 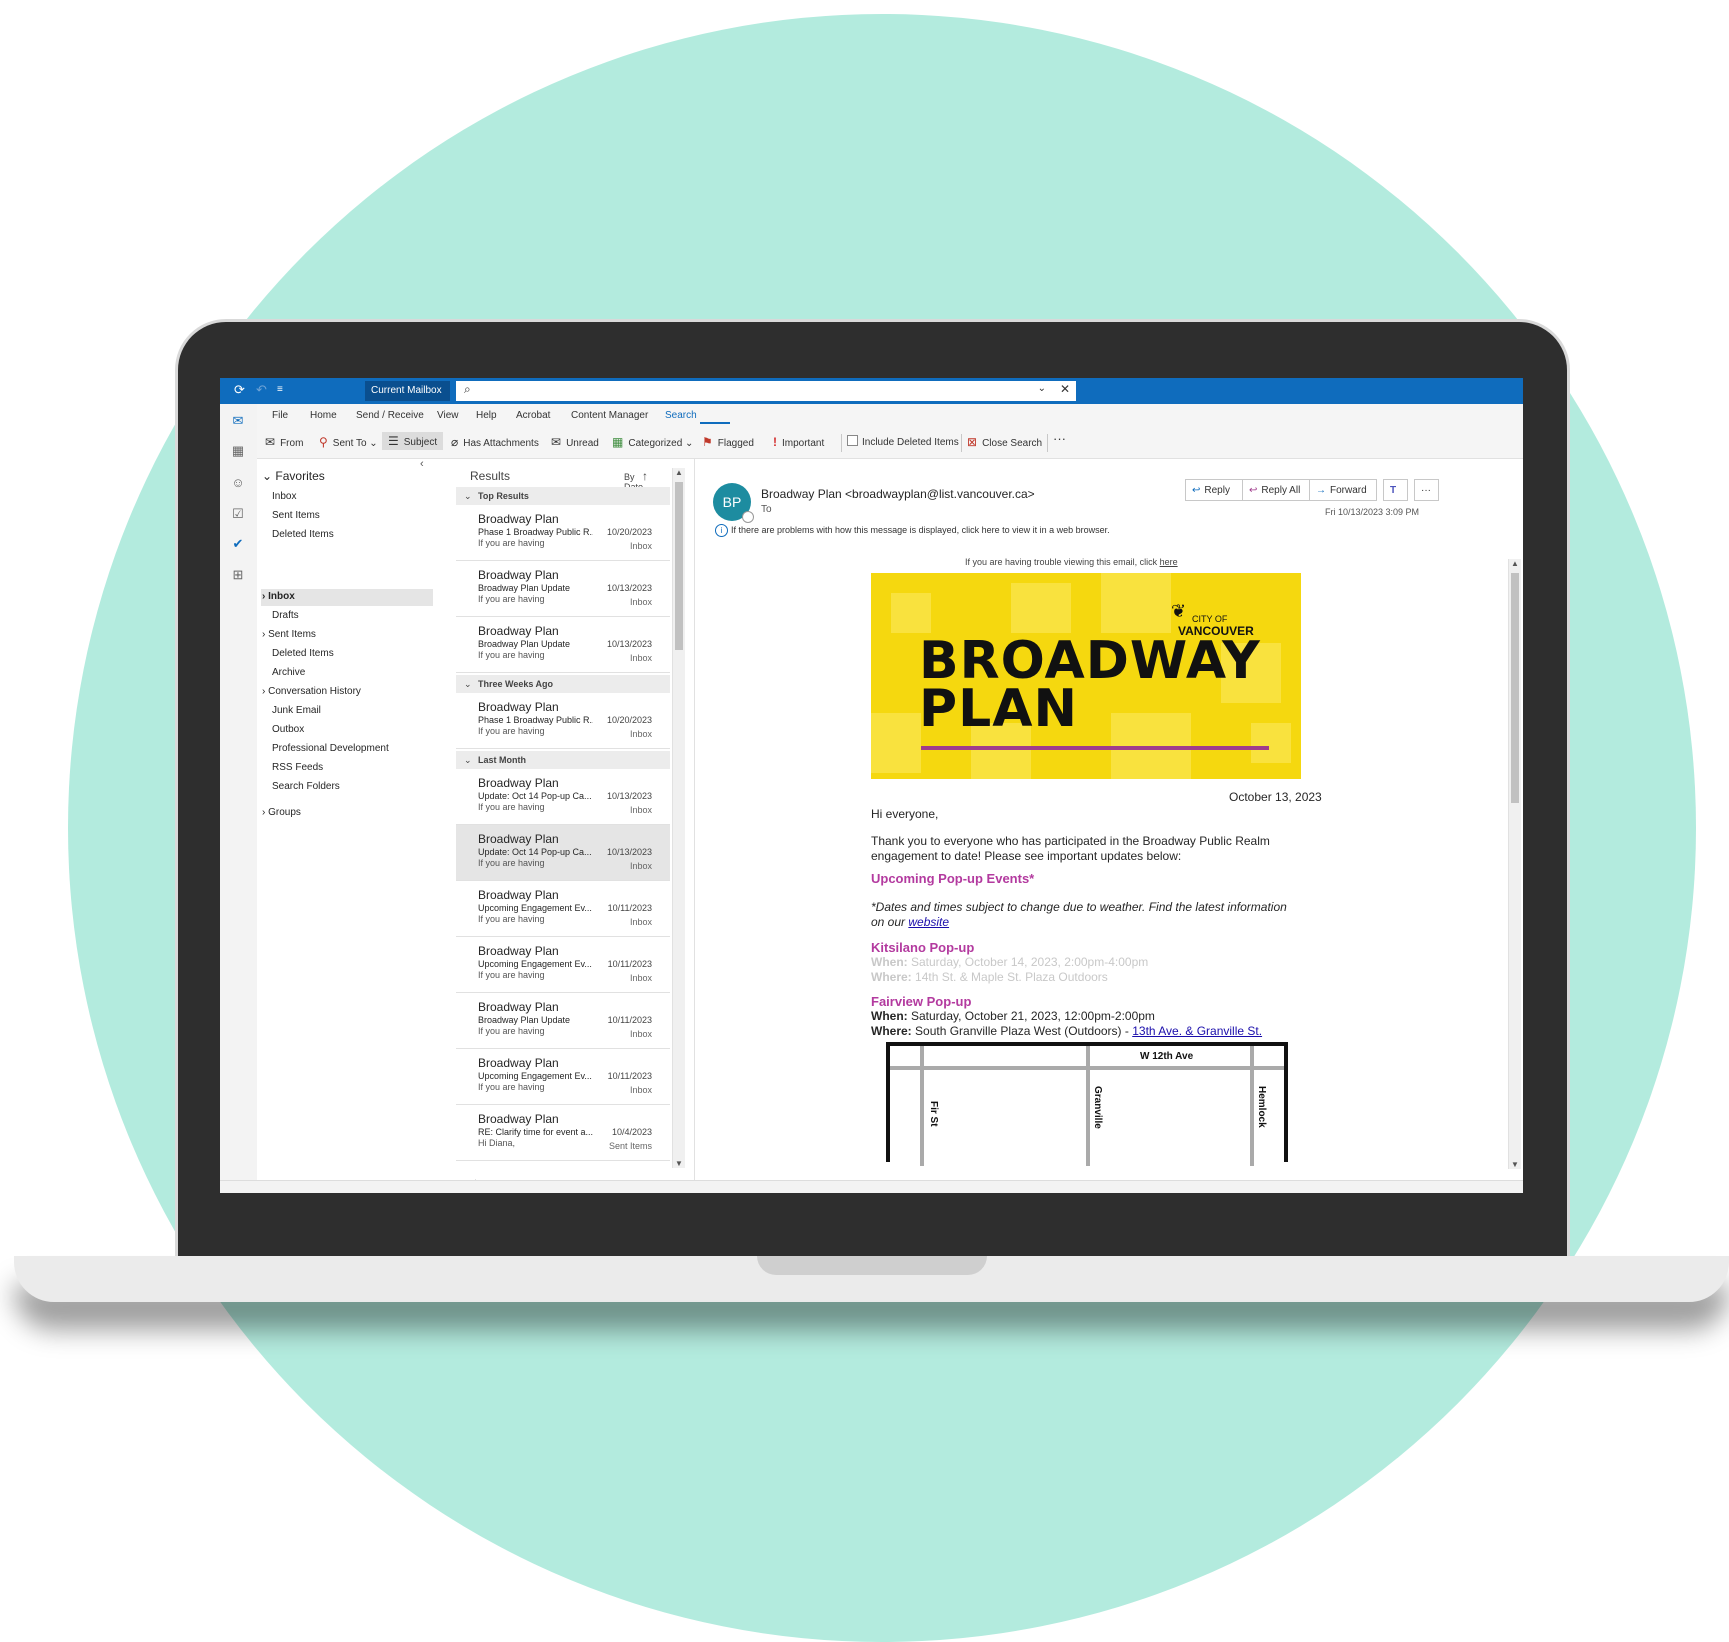 I want to click on flagged-button: ⚑ Flagged, so click(x=728, y=442).